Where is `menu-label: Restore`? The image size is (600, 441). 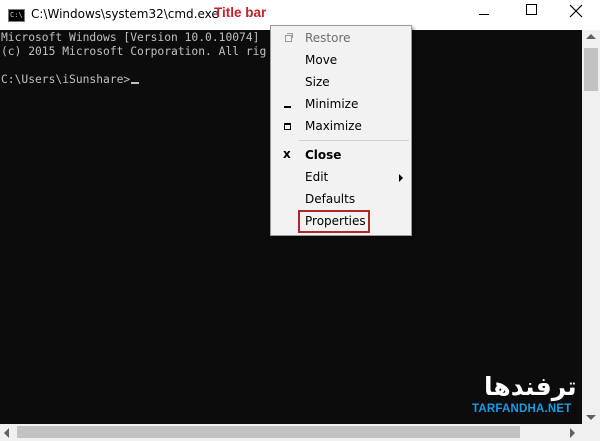
menu-label: Restore is located at coordinates (328, 38).